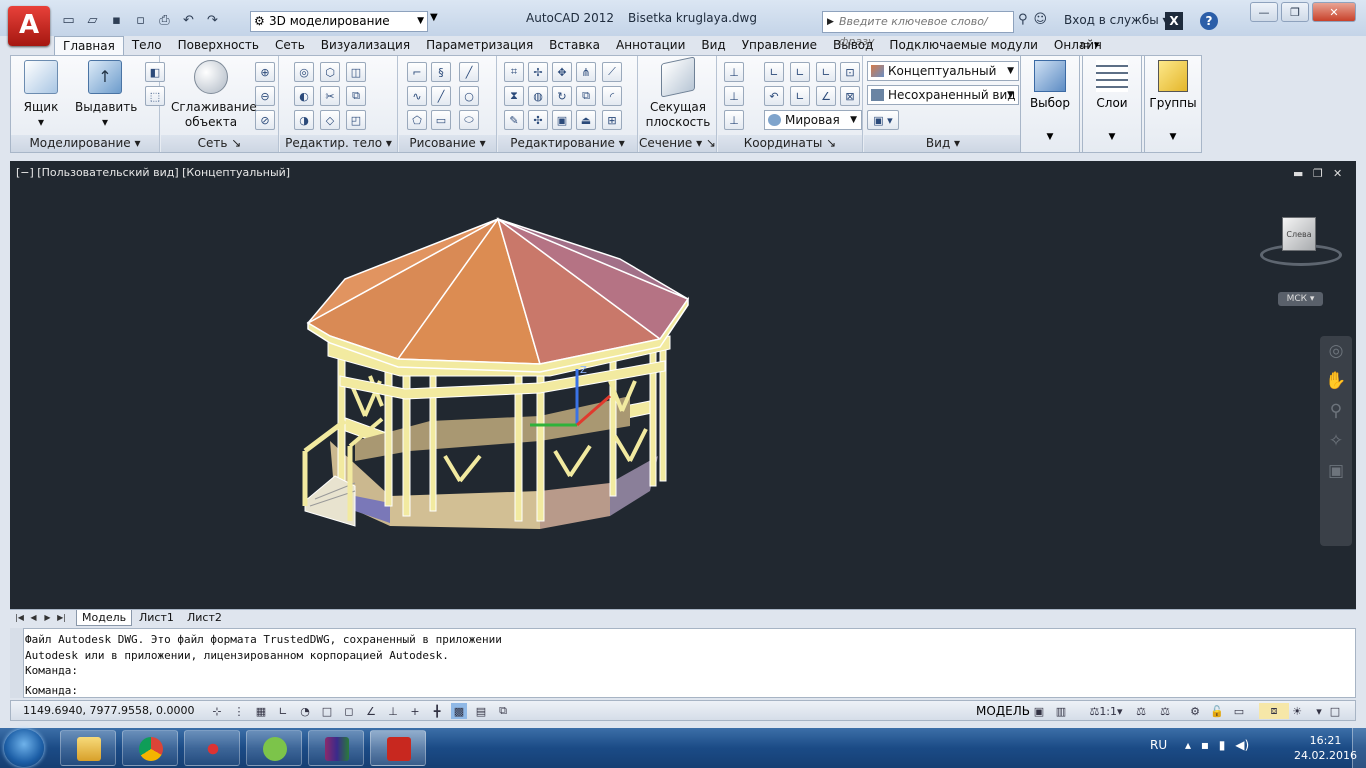  What do you see at coordinates (47, 618) in the screenshot?
I see `next-layout-icon: ▶` at bounding box center [47, 618].